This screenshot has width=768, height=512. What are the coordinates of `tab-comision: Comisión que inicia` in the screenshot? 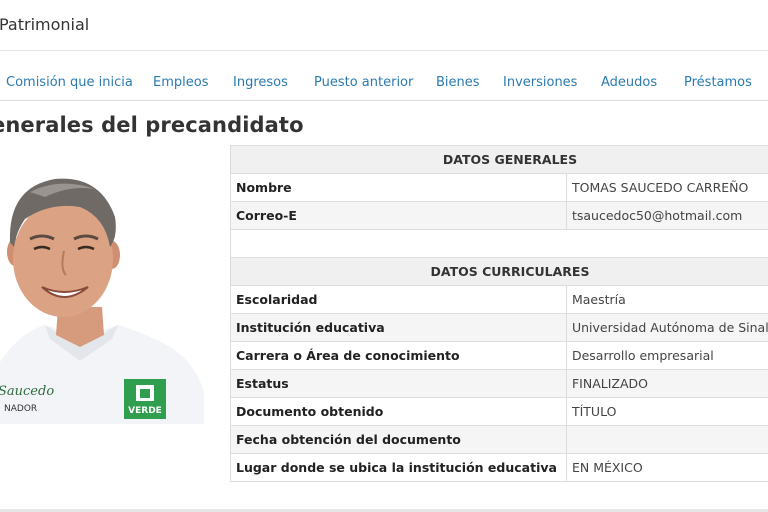 It's located at (69, 82).